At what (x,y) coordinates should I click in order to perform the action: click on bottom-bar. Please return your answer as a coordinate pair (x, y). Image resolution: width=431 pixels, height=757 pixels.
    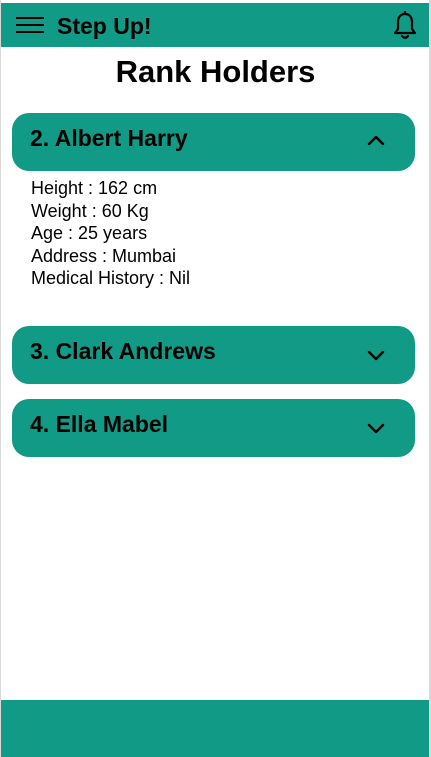
    Looking at the image, I should click on (215, 728).